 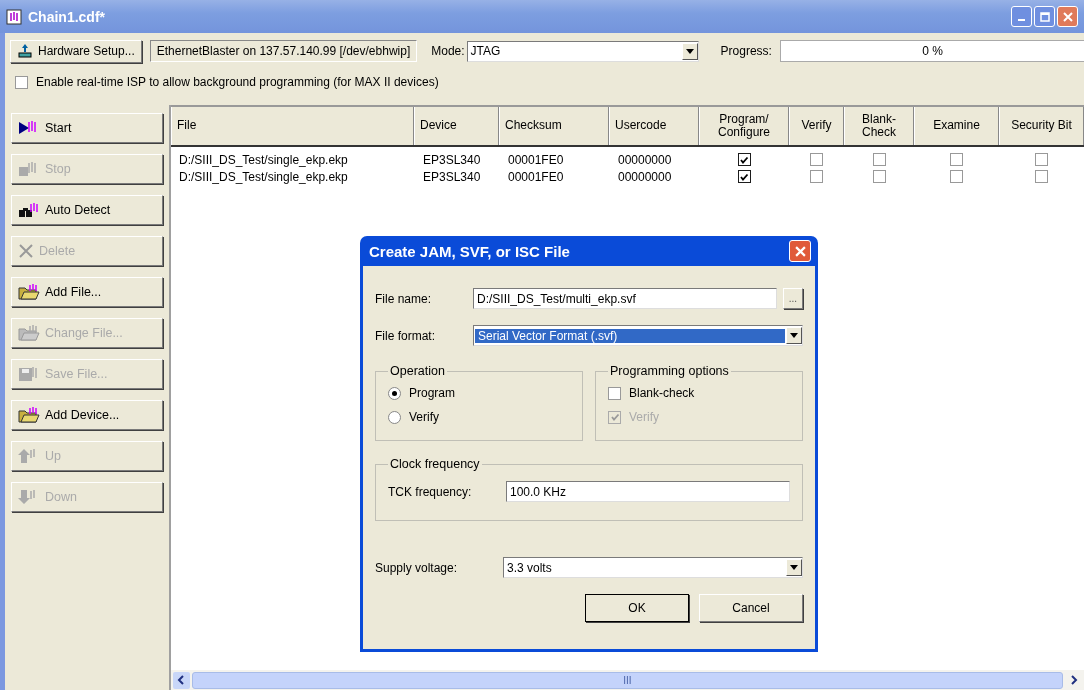 What do you see at coordinates (627, 680) in the screenshot?
I see `scrollbar-thumb: III` at bounding box center [627, 680].